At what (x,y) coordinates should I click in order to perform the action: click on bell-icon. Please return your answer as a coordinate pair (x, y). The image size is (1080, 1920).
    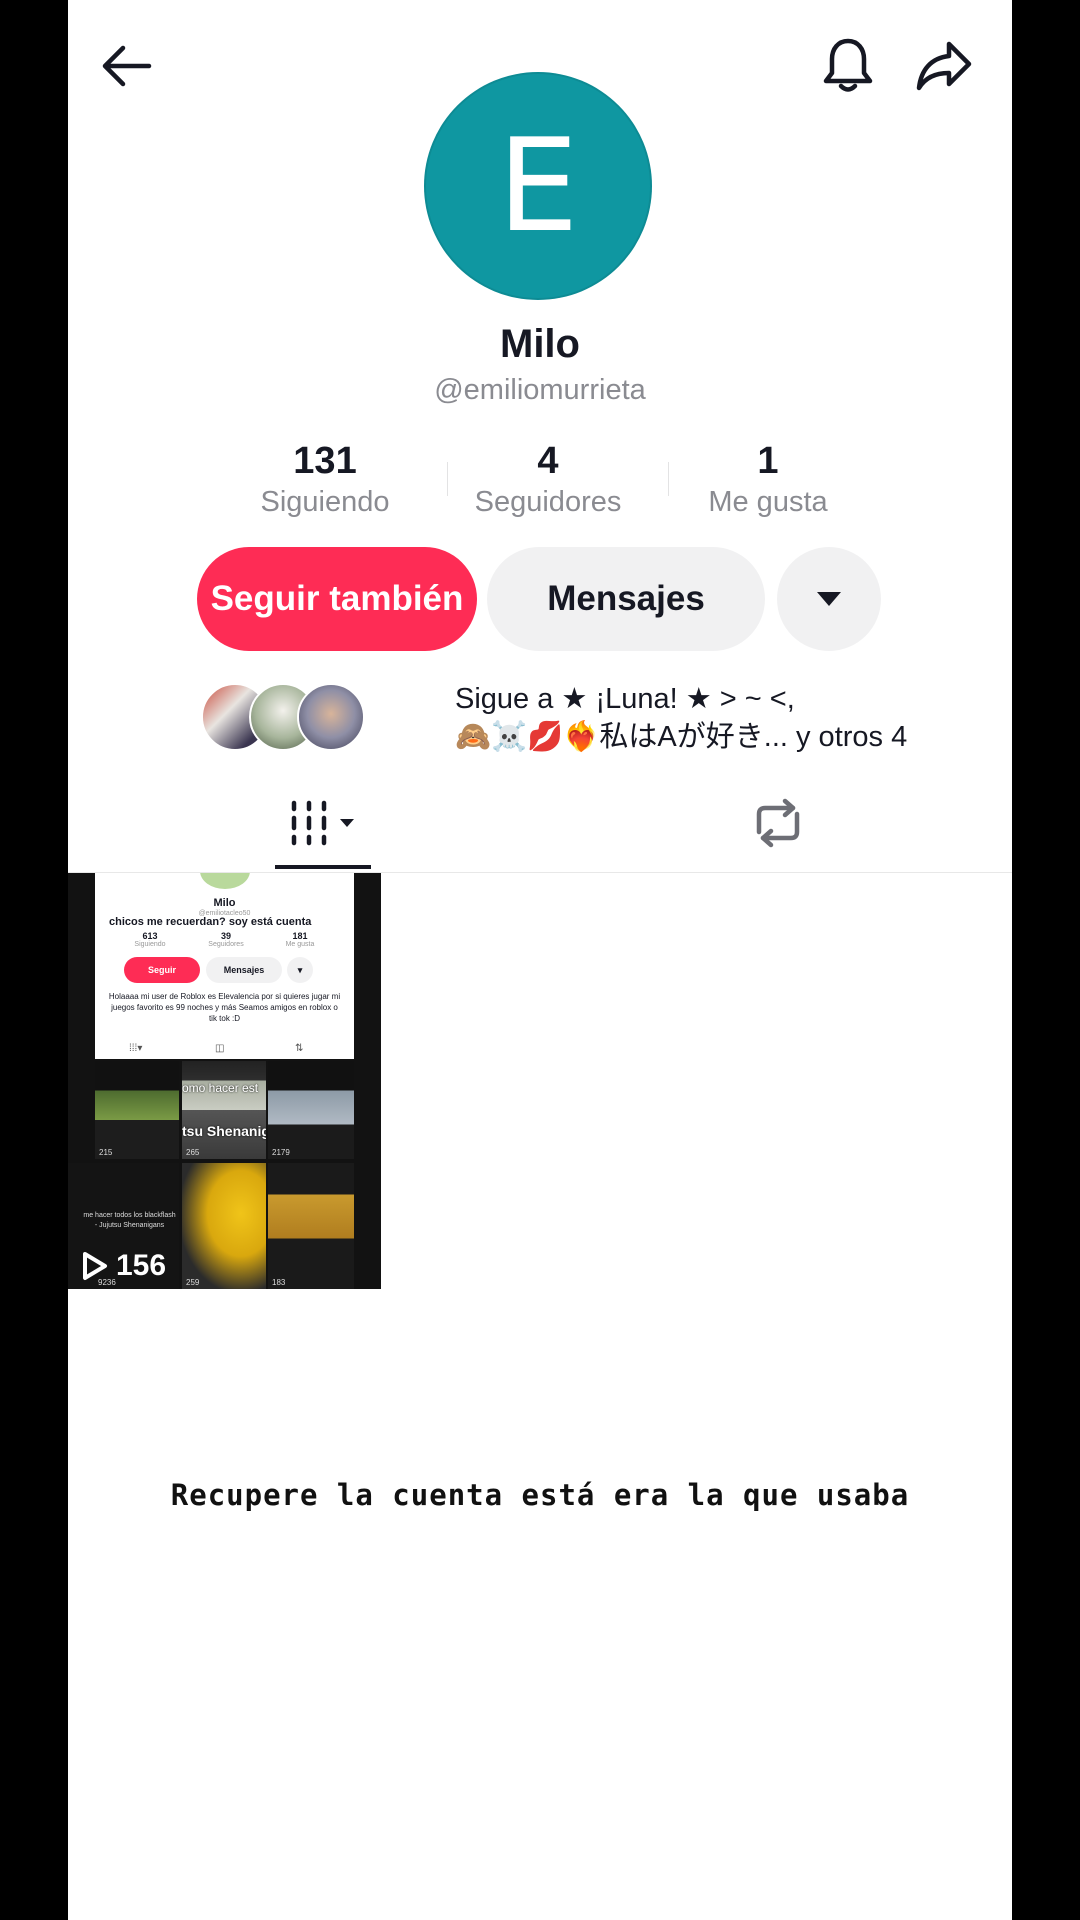
    Looking at the image, I should click on (848, 65).